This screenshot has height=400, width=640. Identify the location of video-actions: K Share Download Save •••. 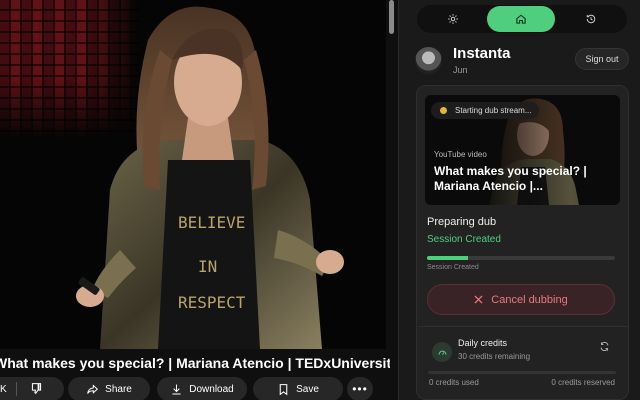
(193, 388).